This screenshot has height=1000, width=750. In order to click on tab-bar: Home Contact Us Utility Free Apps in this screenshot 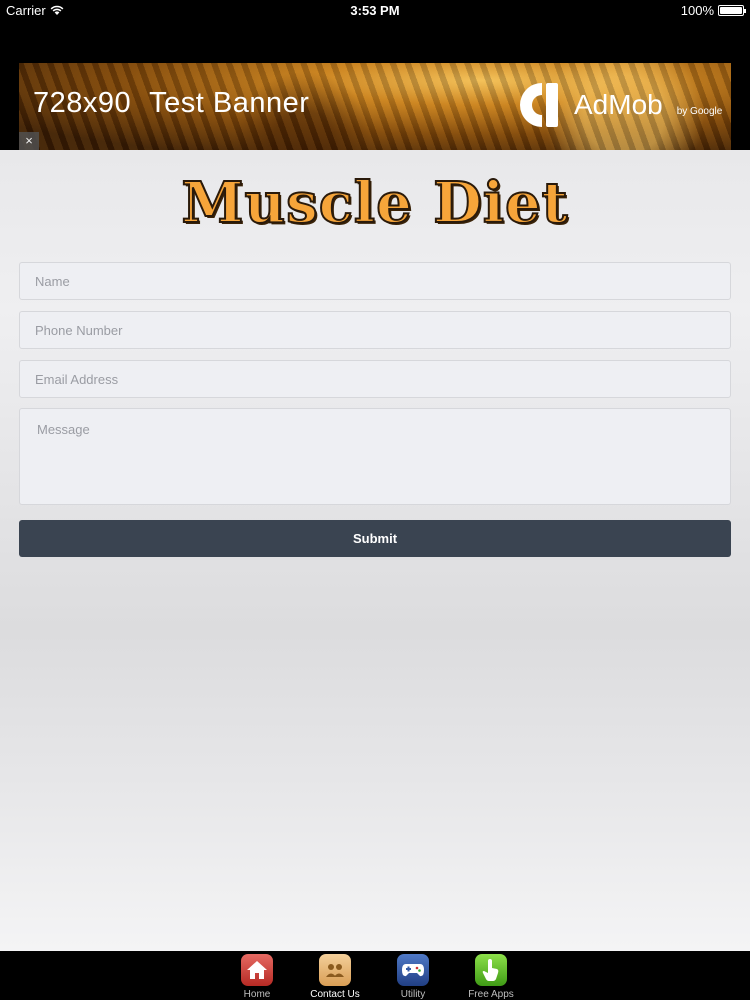, I will do `click(375, 975)`.